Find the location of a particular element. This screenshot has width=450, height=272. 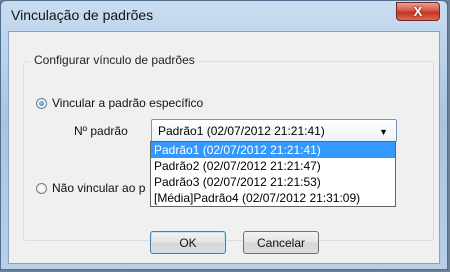

close-icon: X is located at coordinates (418, 11).